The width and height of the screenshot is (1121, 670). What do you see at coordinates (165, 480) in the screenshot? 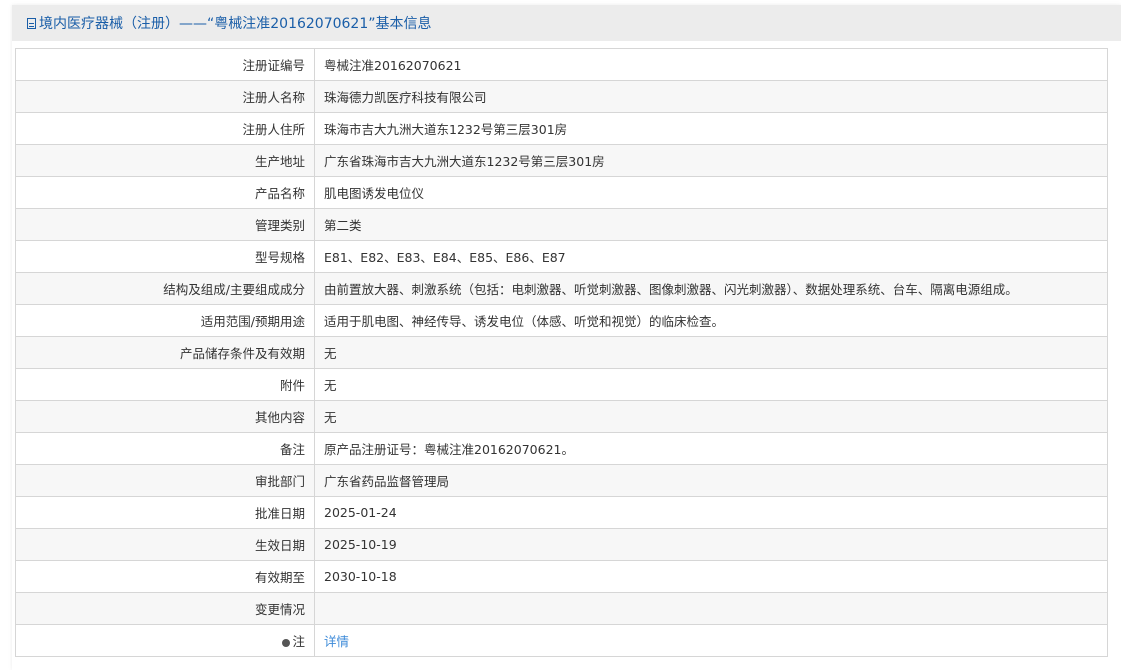
I see `field-label: 审批部门` at bounding box center [165, 480].